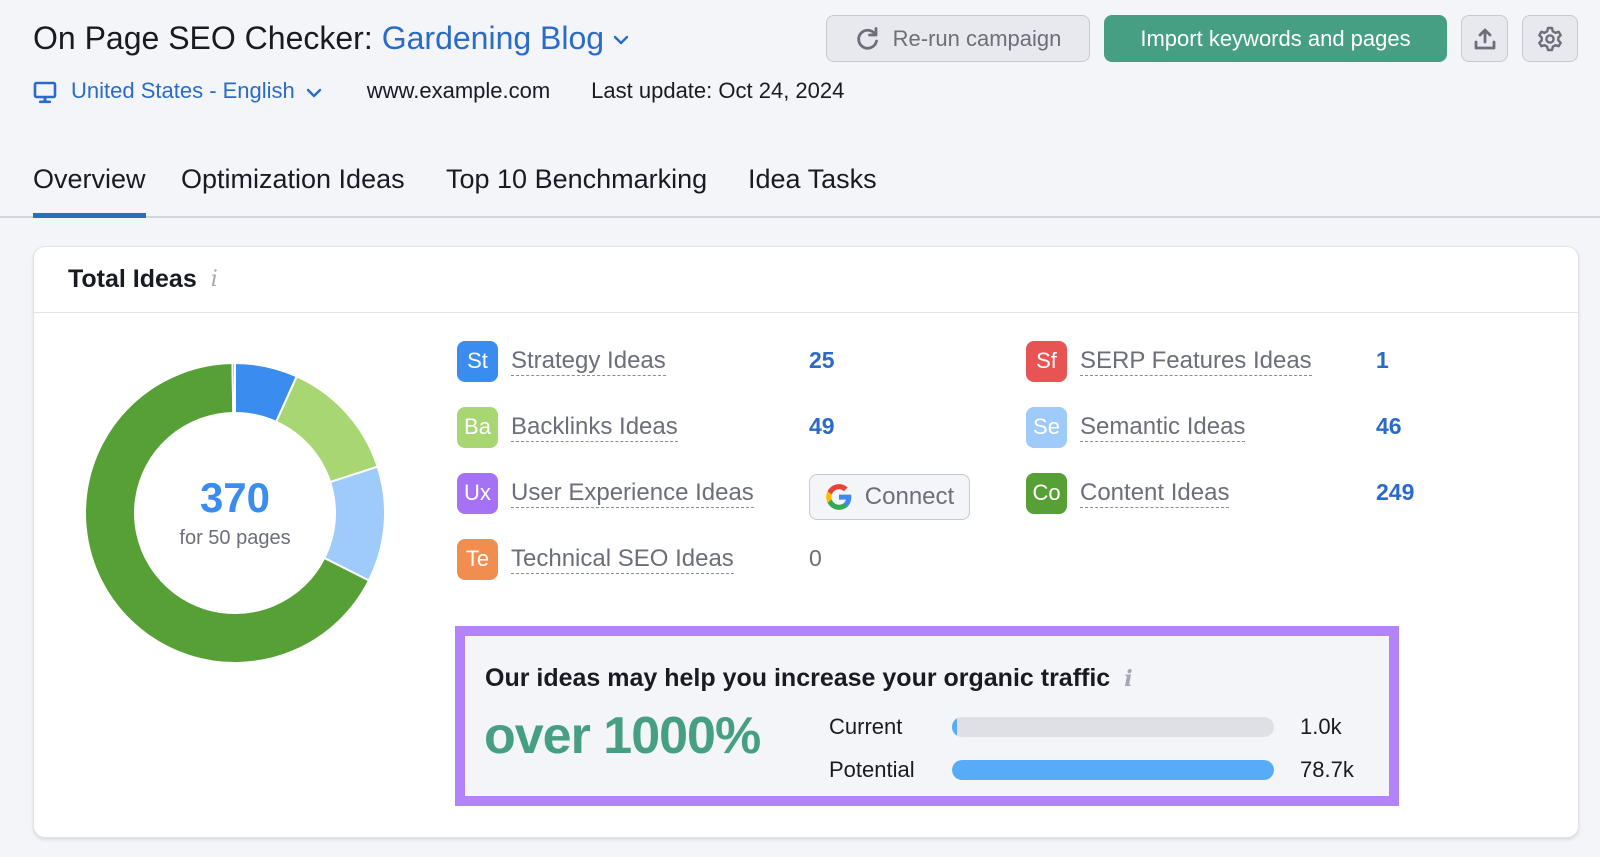 This screenshot has width=1600, height=857. I want to click on idea-label-semantic: Semantic Ideas, so click(1163, 427).